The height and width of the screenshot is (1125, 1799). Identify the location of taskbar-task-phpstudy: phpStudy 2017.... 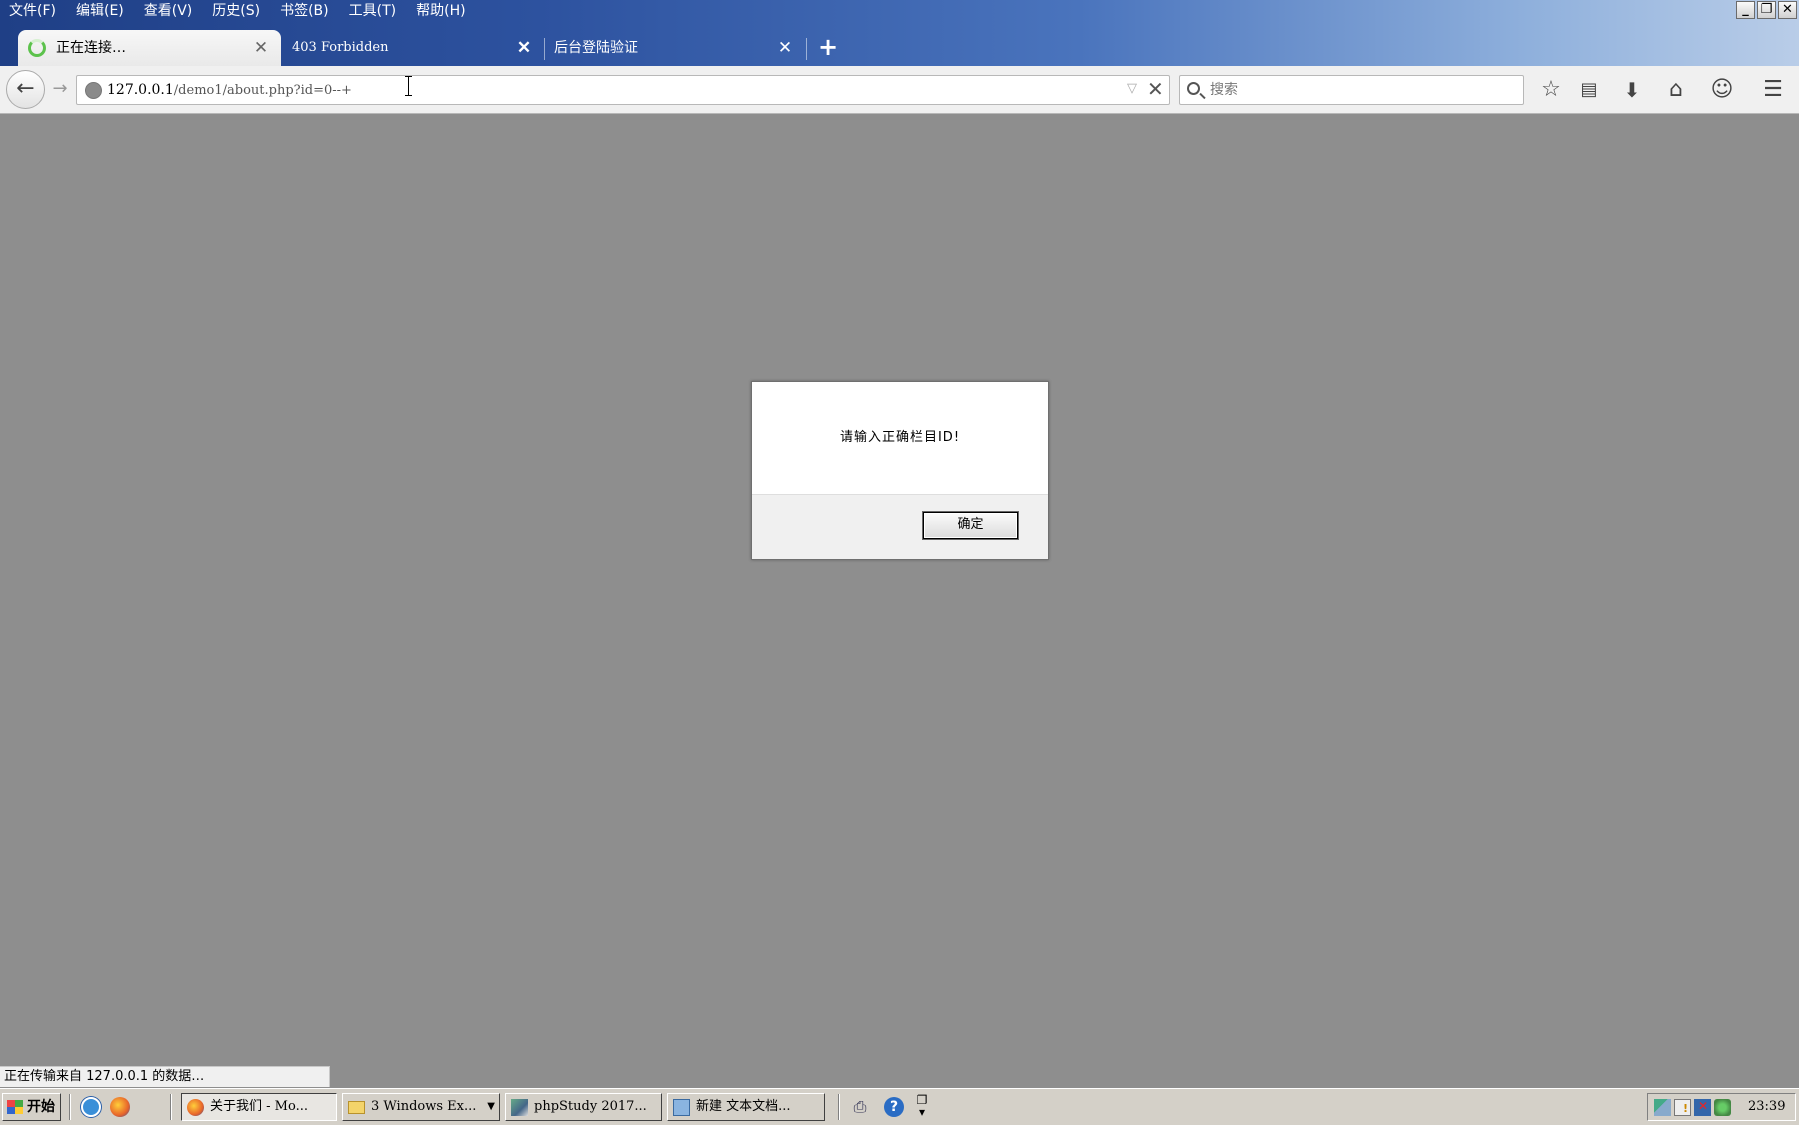
(583, 1107).